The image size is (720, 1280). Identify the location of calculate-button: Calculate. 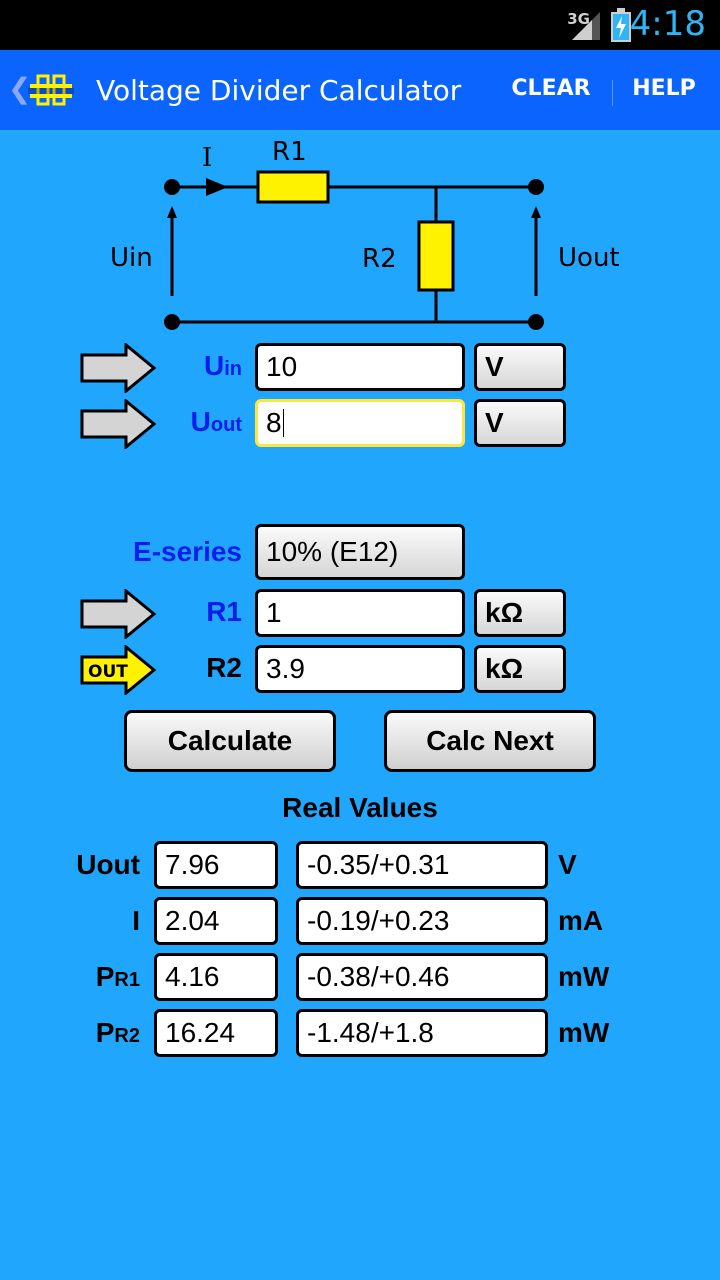
(230, 741).